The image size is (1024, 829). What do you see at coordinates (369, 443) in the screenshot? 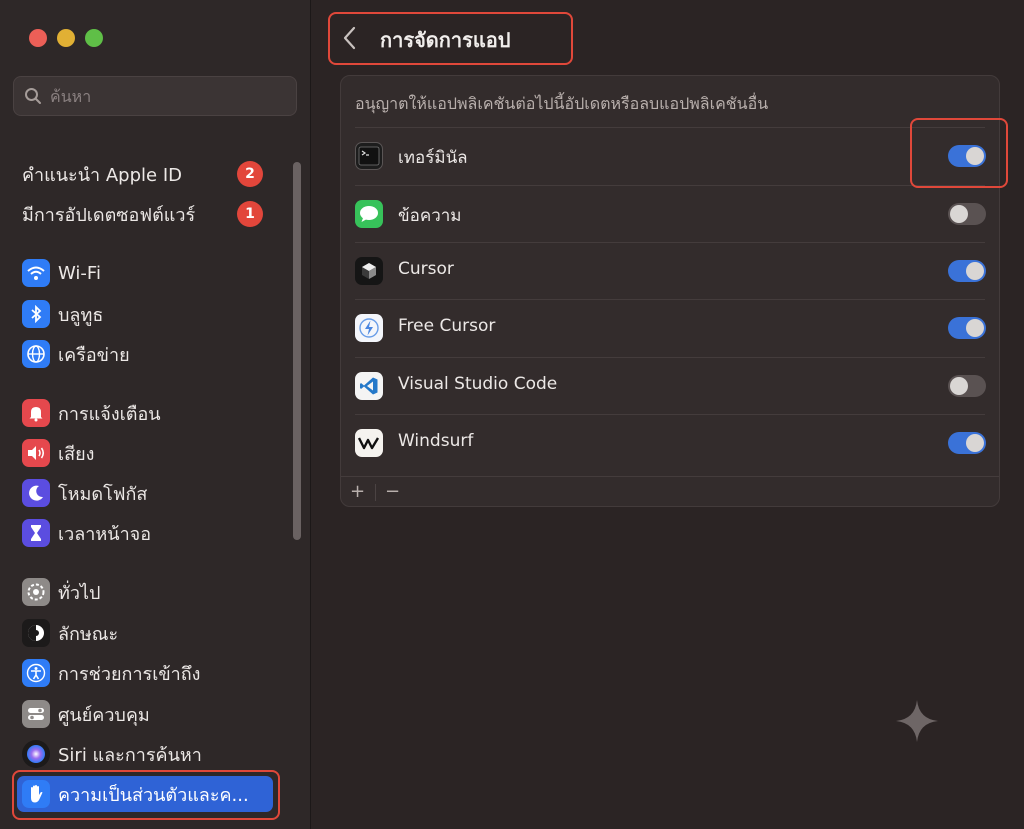
I see `windsurf-icon` at bounding box center [369, 443].